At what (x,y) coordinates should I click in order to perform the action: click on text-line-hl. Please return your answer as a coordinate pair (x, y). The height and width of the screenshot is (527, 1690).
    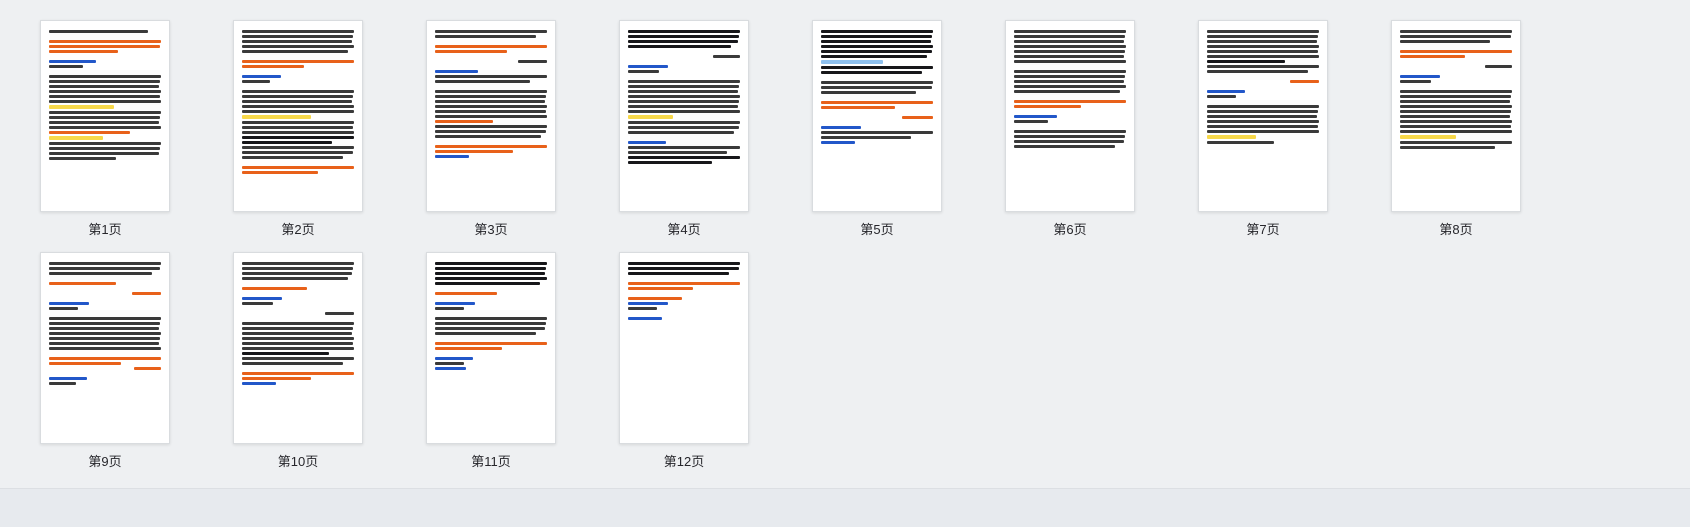
    Looking at the image, I should click on (81, 107).